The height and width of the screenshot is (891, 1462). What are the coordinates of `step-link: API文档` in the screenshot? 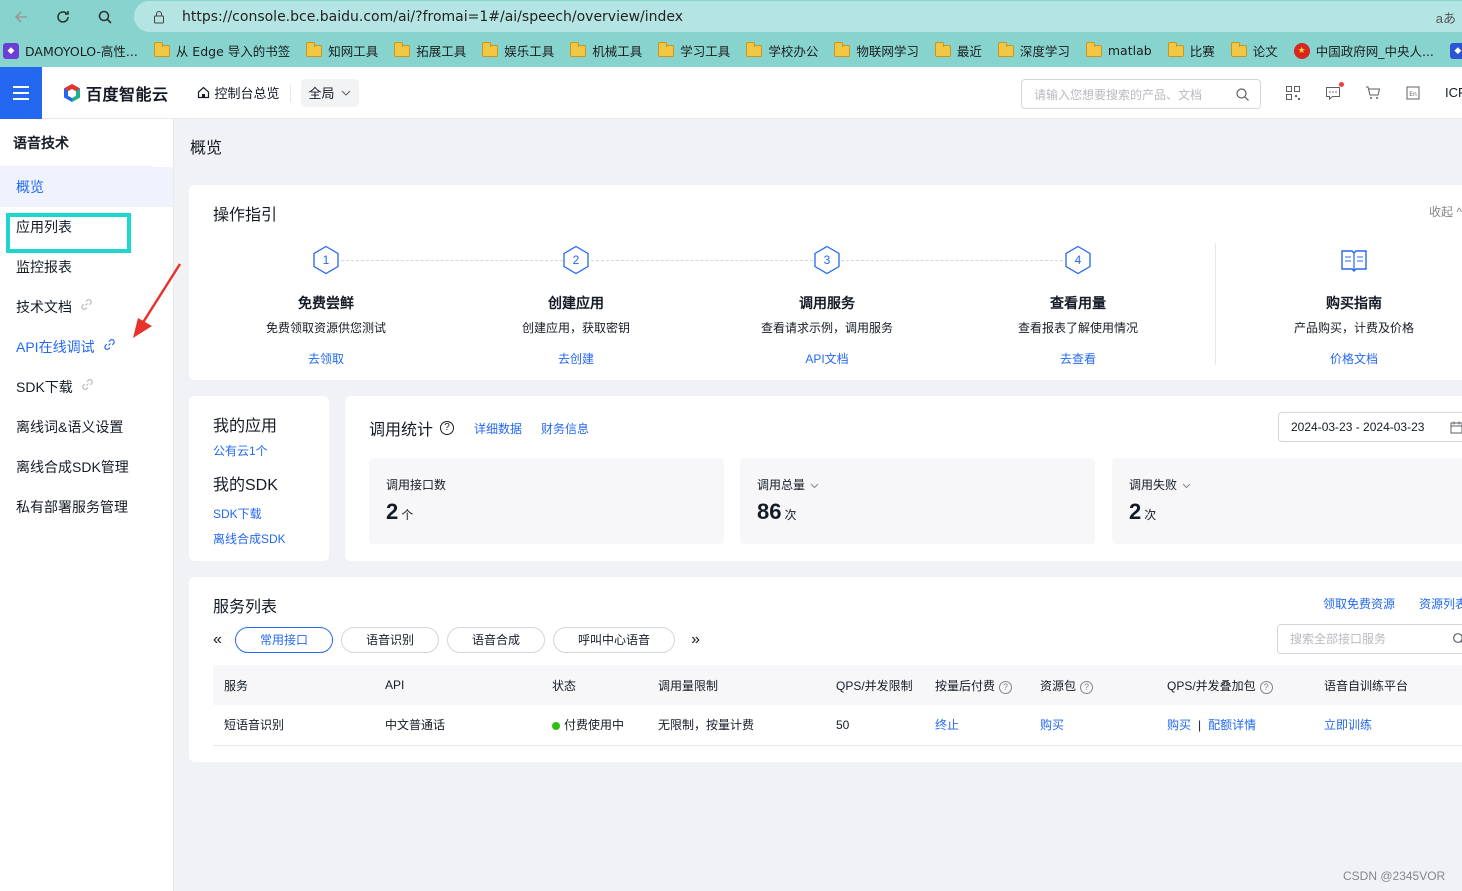 It's located at (827, 358).